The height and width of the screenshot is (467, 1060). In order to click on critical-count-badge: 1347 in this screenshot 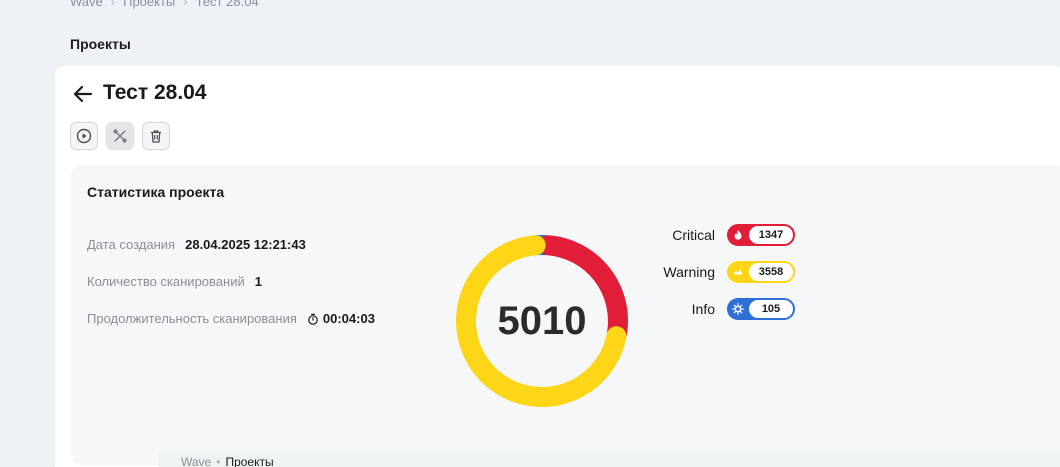, I will do `click(761, 235)`.